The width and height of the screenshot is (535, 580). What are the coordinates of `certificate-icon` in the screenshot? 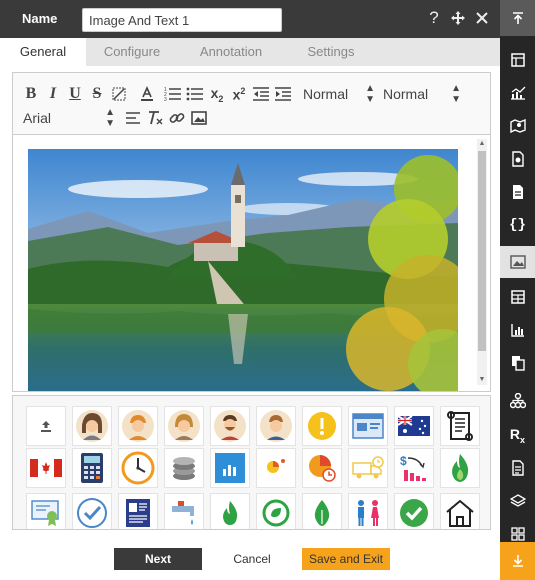 It's located at (46, 511).